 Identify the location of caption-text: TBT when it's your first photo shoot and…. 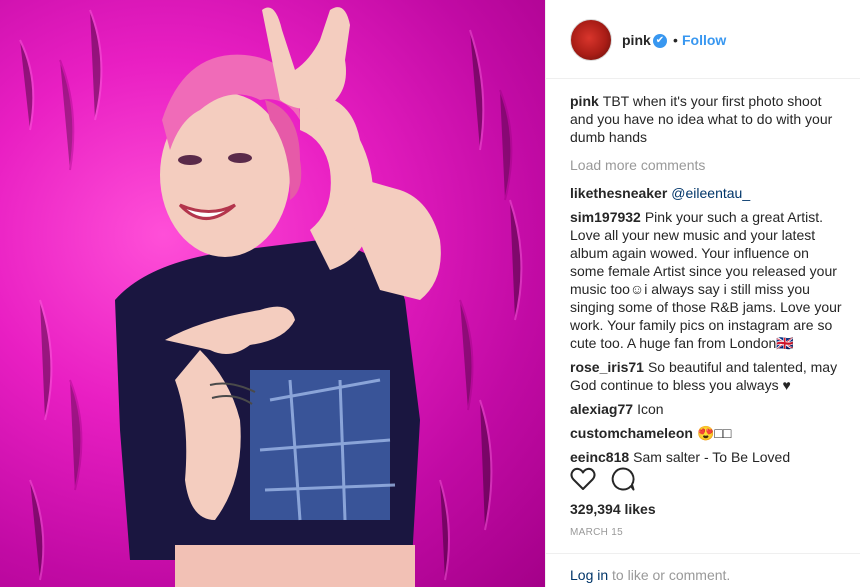
(701, 119).